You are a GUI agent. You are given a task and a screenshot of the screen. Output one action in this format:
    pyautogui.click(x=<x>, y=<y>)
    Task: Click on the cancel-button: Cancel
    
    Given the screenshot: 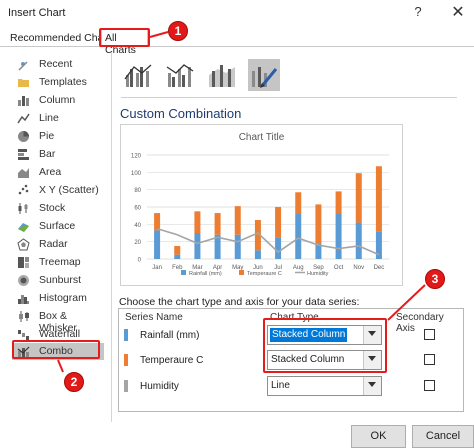 What is the action you would take?
    pyautogui.click(x=443, y=436)
    